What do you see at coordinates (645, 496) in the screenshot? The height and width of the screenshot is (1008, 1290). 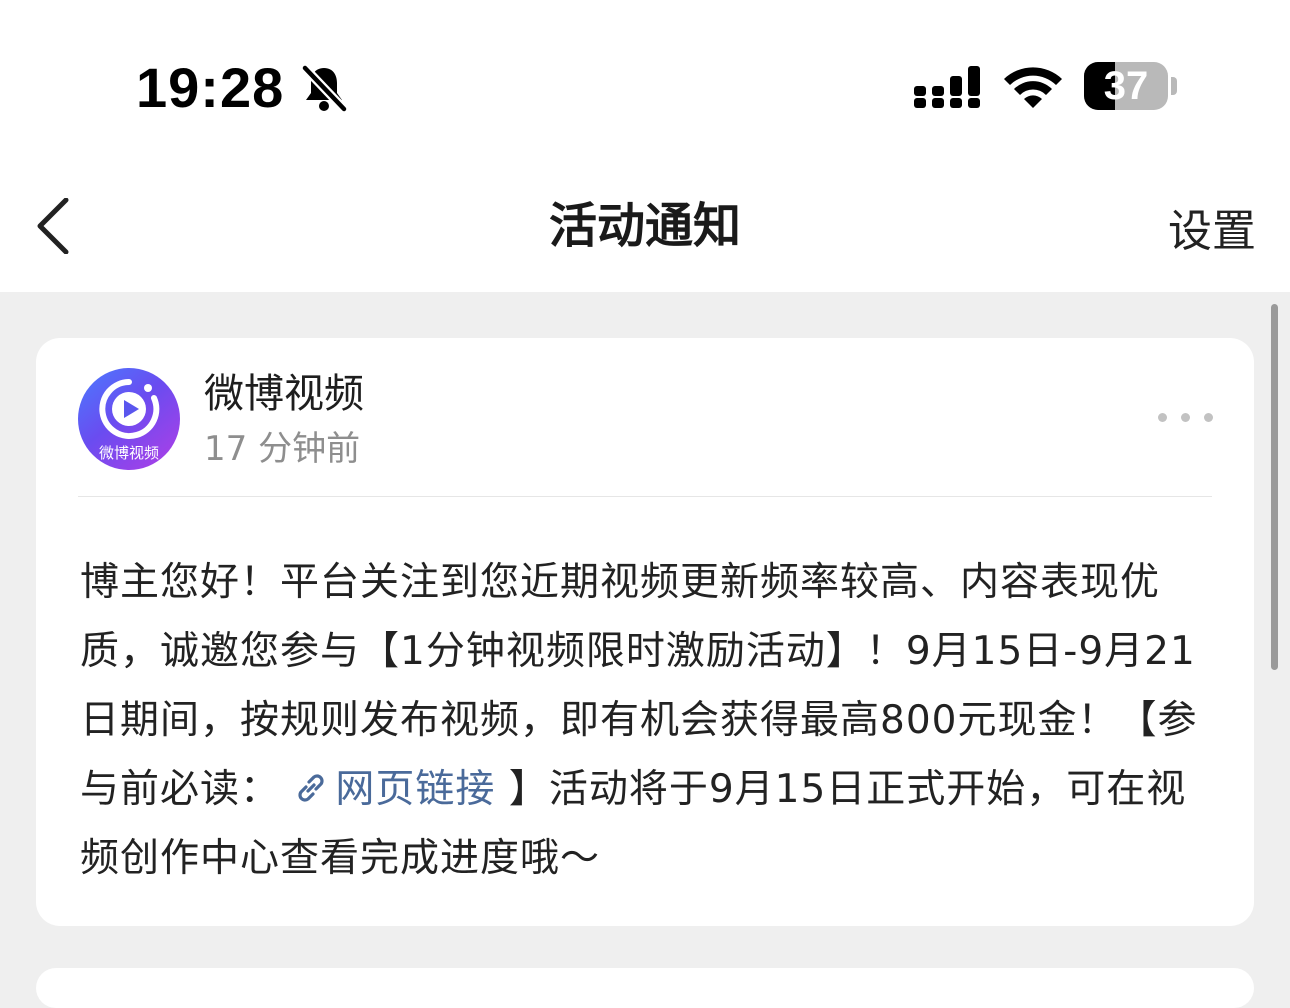 I see `divider` at bounding box center [645, 496].